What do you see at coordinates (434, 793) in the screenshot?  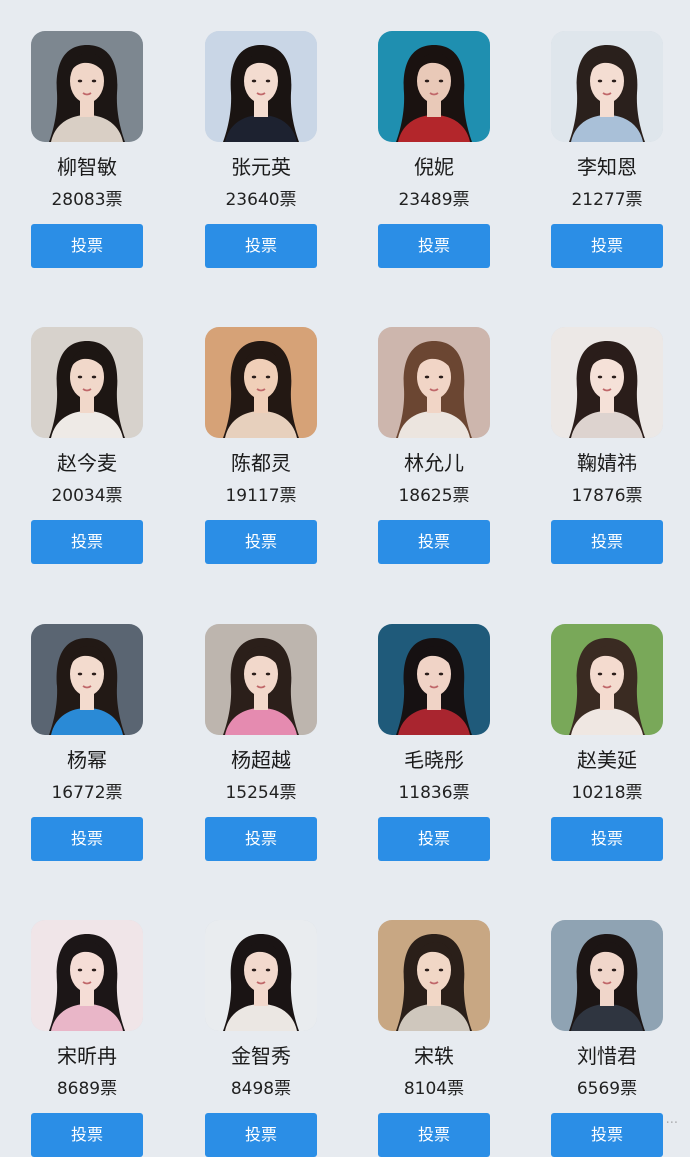 I see `vote-count: 11836票` at bounding box center [434, 793].